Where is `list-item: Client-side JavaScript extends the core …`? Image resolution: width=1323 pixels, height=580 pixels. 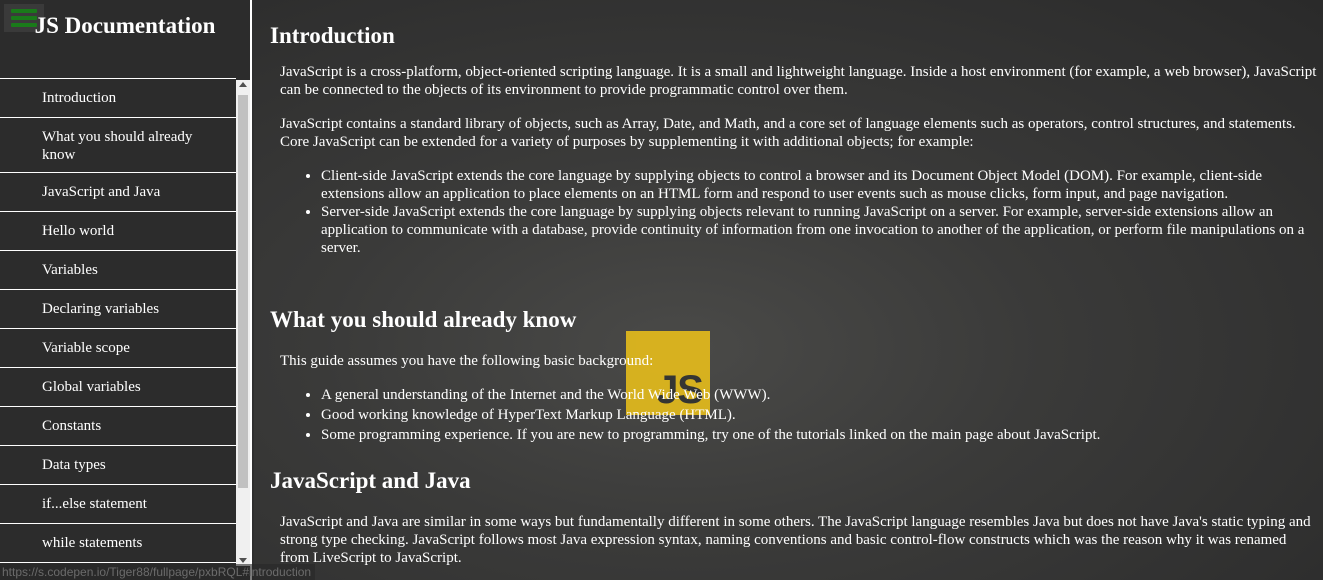
list-item: Client-side JavaScript extends the core … is located at coordinates (820, 185).